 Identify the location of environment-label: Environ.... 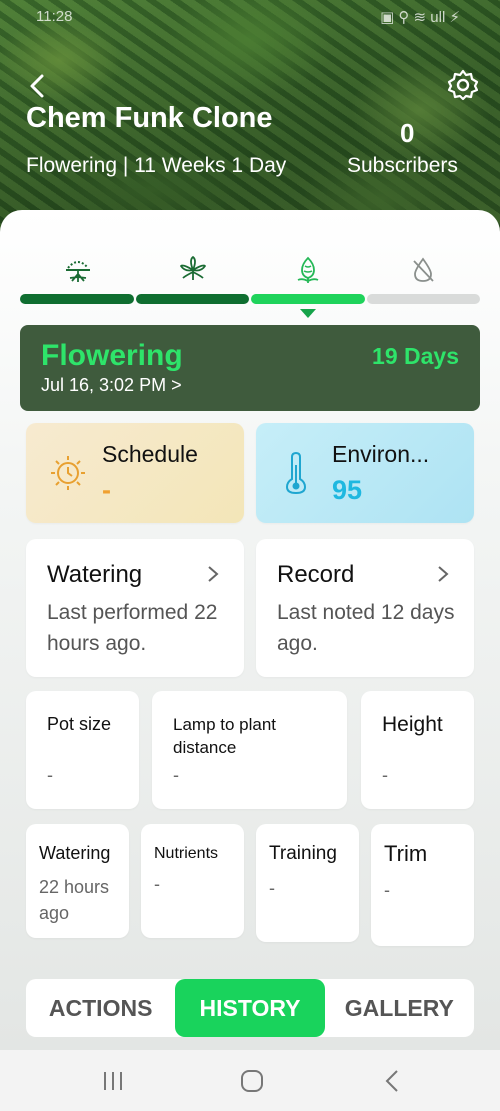
(381, 454).